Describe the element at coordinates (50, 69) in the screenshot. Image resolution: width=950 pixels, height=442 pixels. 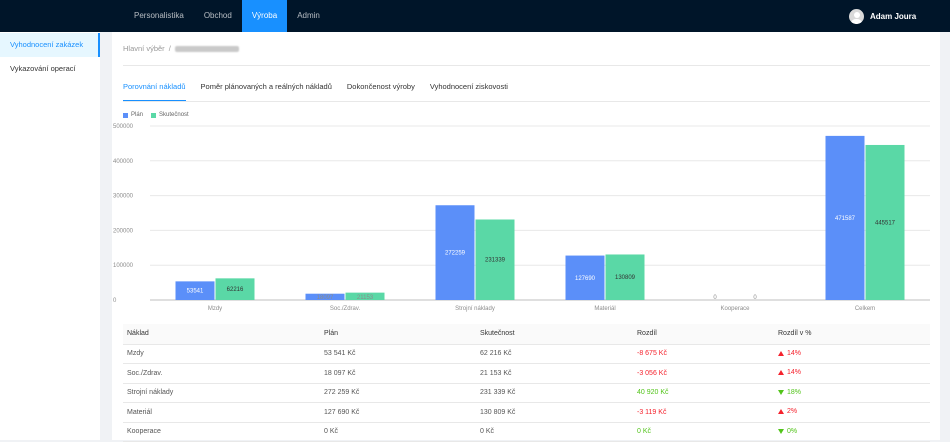
I see `sidebar-item-vykazovani-operaci: Vykazování operací` at that location.